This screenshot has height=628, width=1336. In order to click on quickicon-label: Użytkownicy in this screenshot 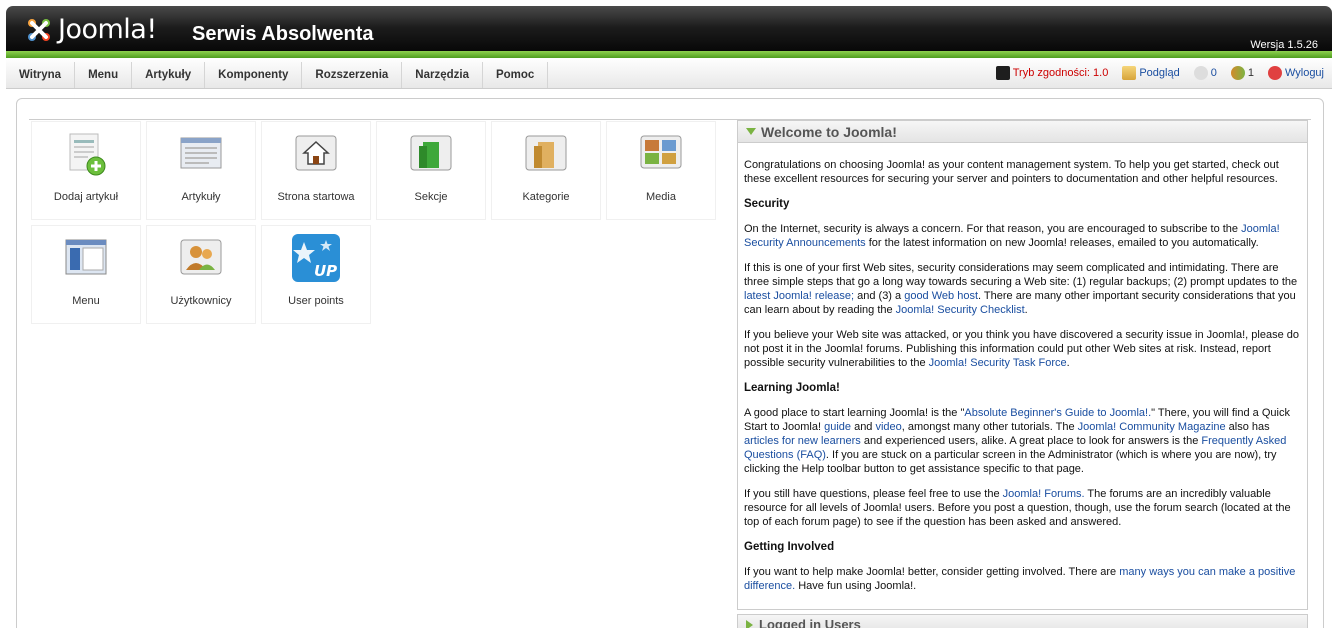, I will do `click(201, 301)`.